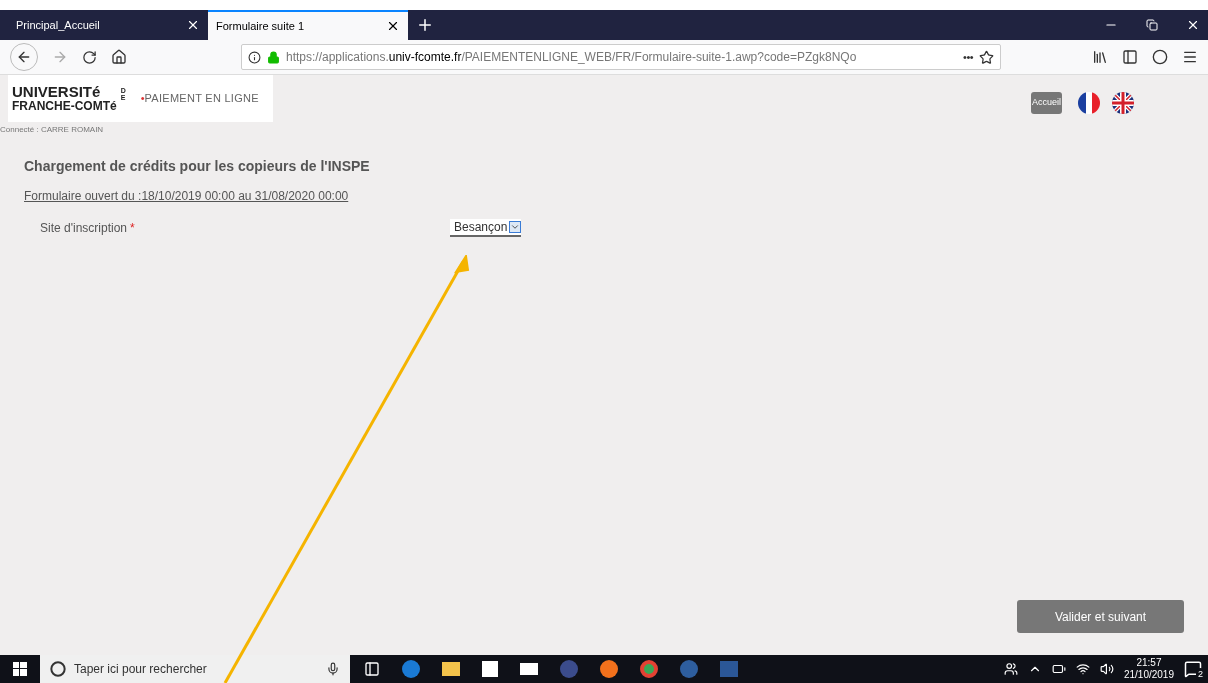 This screenshot has height=683, width=1208. I want to click on more-icon: •••, so click(968, 57).